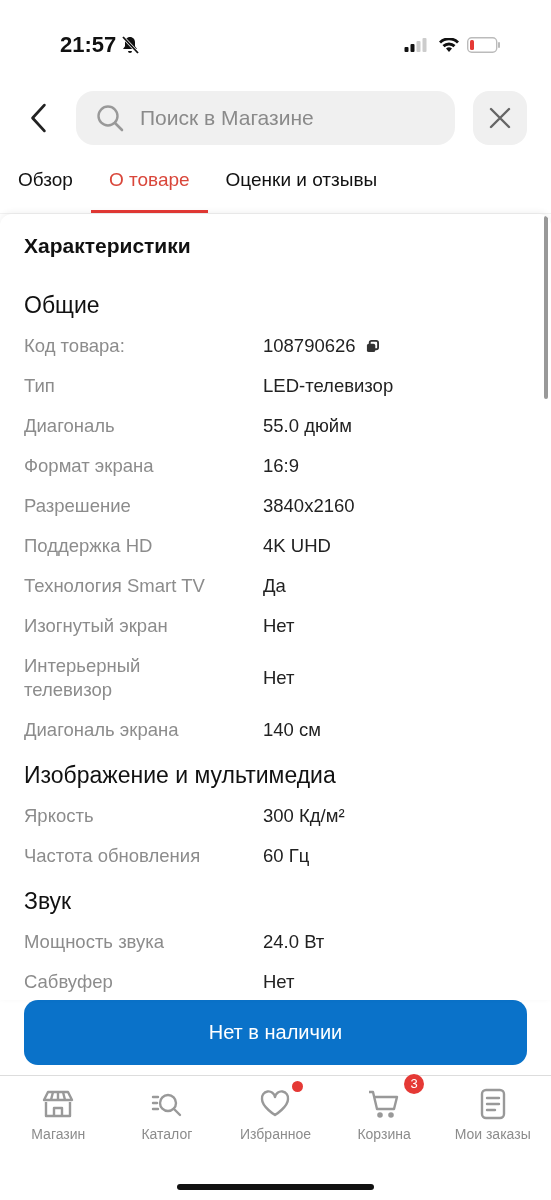 The height and width of the screenshot is (1200, 551). I want to click on spec-value: 24.0 Вт, so click(294, 942).